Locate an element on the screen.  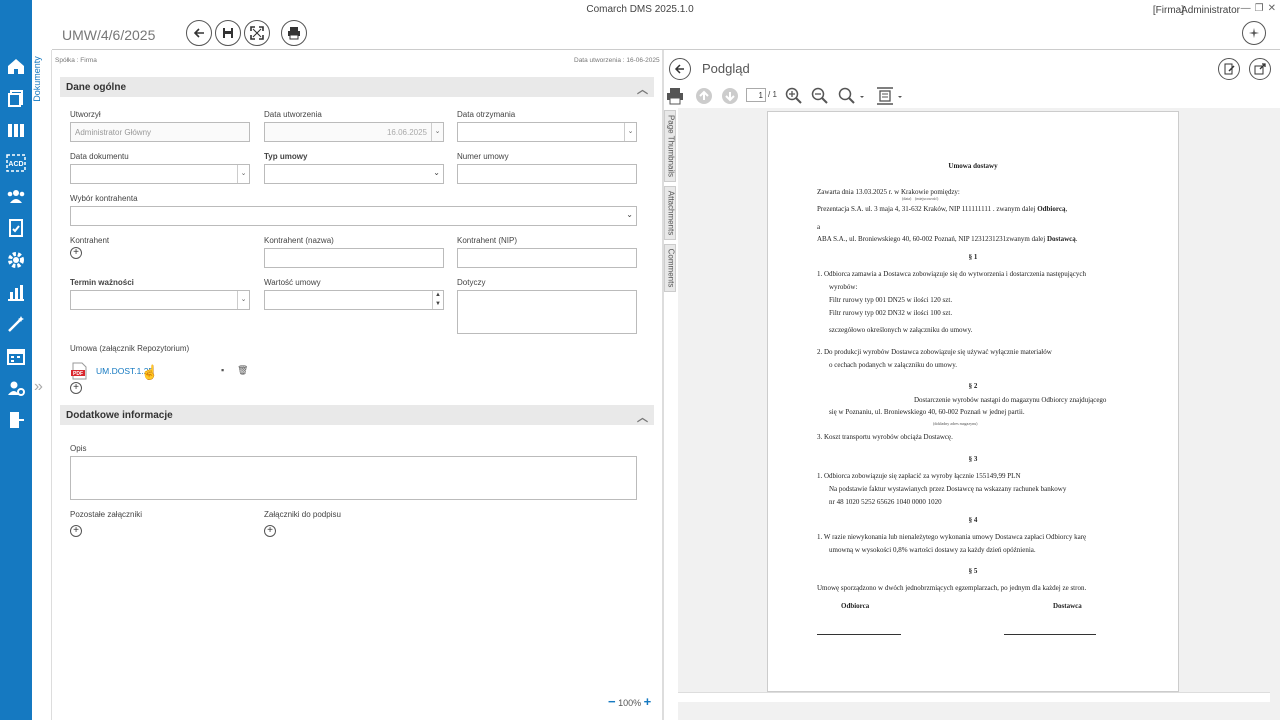
add-kontrahent-button: + is located at coordinates (76, 253).